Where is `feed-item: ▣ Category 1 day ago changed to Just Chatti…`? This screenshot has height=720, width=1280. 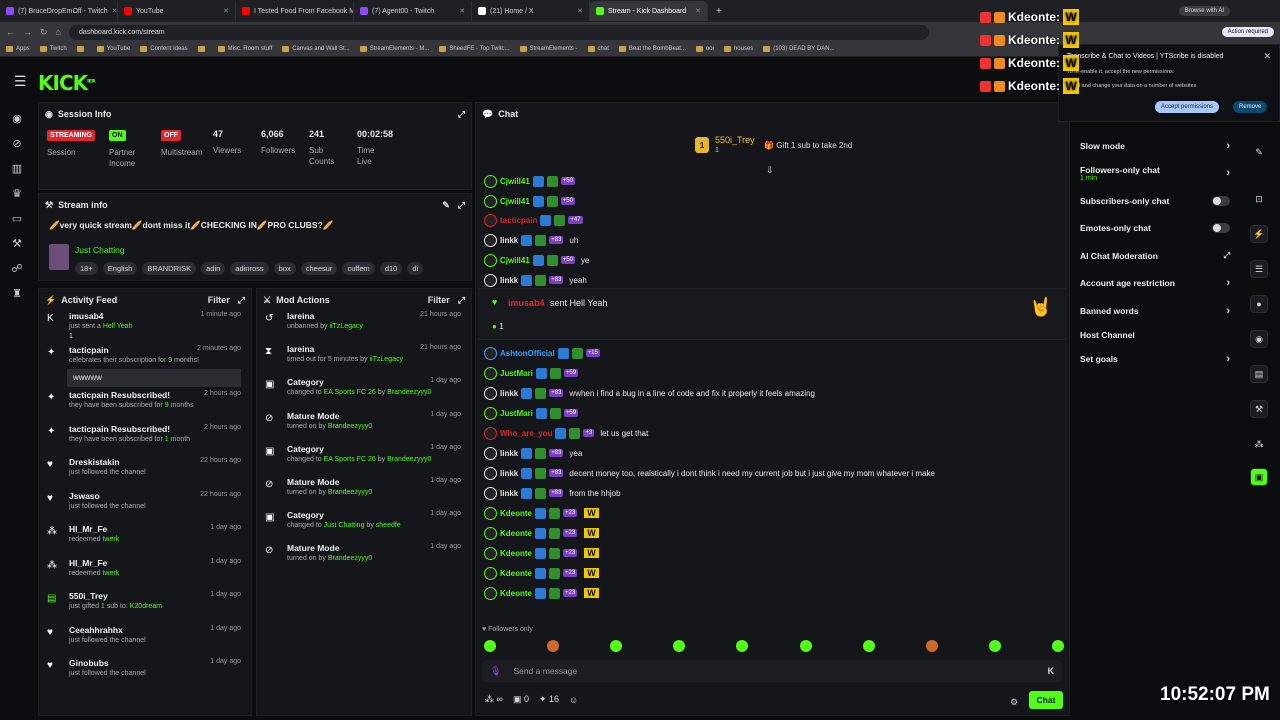 feed-item: ▣ Category 1 day ago changed to Just Chatti… is located at coordinates (364, 526).